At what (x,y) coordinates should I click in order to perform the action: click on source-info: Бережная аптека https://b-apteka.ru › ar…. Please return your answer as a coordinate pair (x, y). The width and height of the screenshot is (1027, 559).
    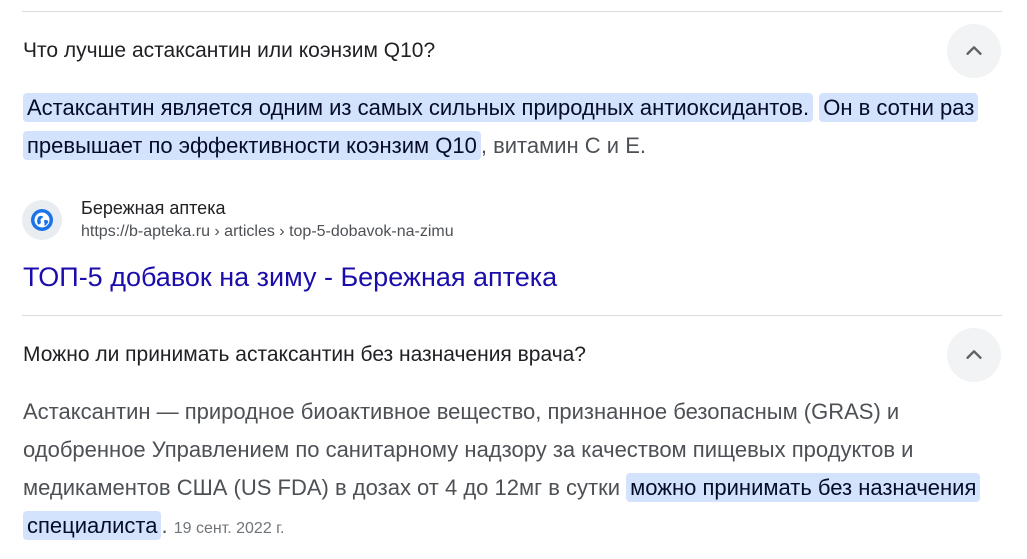
    Looking at the image, I should click on (238, 220).